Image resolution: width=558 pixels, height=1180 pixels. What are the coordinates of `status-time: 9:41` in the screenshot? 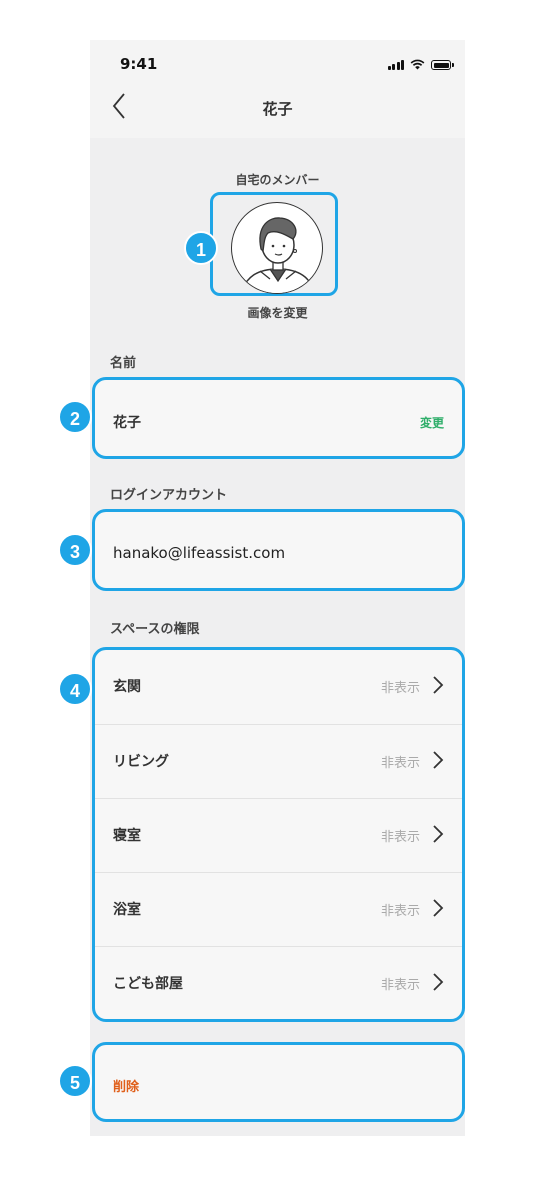 It's located at (139, 64).